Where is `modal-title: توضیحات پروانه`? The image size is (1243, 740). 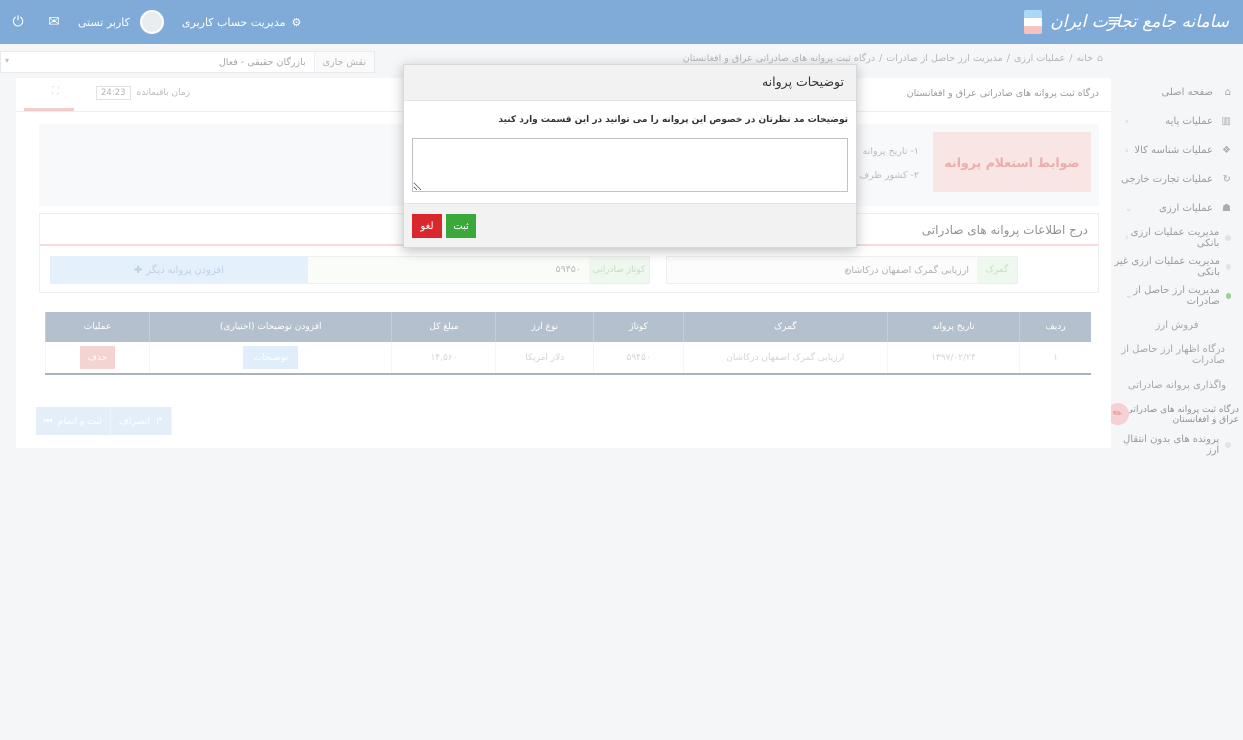
modal-title: توضیحات پروانه is located at coordinates (802, 81).